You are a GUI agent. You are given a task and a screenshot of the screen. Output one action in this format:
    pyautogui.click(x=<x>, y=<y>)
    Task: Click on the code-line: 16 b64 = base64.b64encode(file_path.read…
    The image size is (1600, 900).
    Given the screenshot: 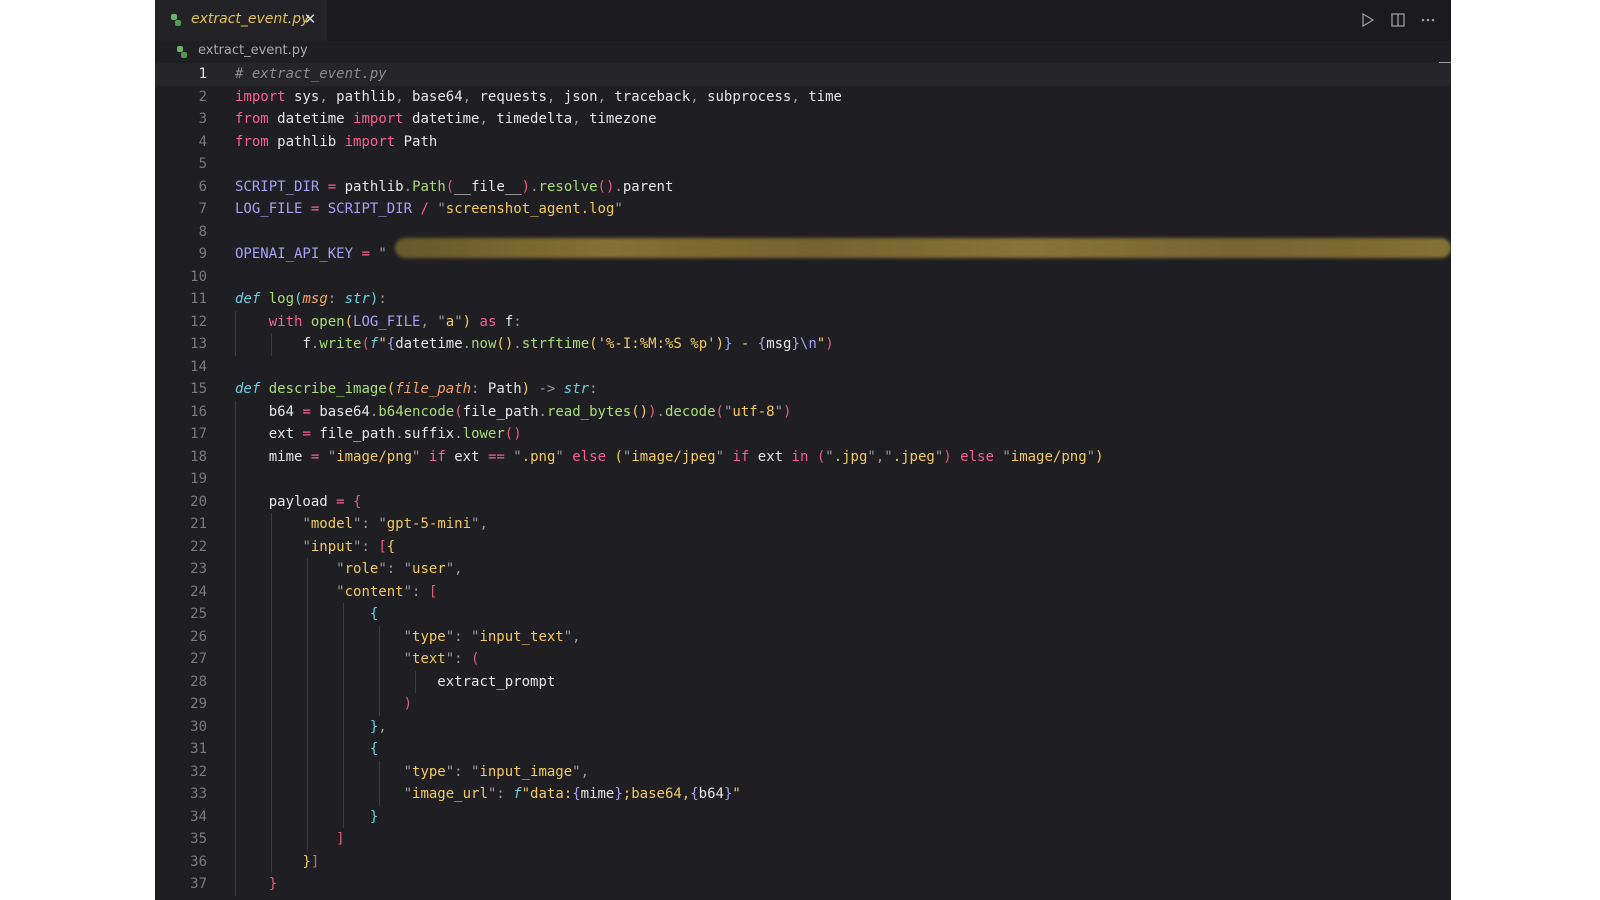 What is the action you would take?
    pyautogui.click(x=803, y=411)
    